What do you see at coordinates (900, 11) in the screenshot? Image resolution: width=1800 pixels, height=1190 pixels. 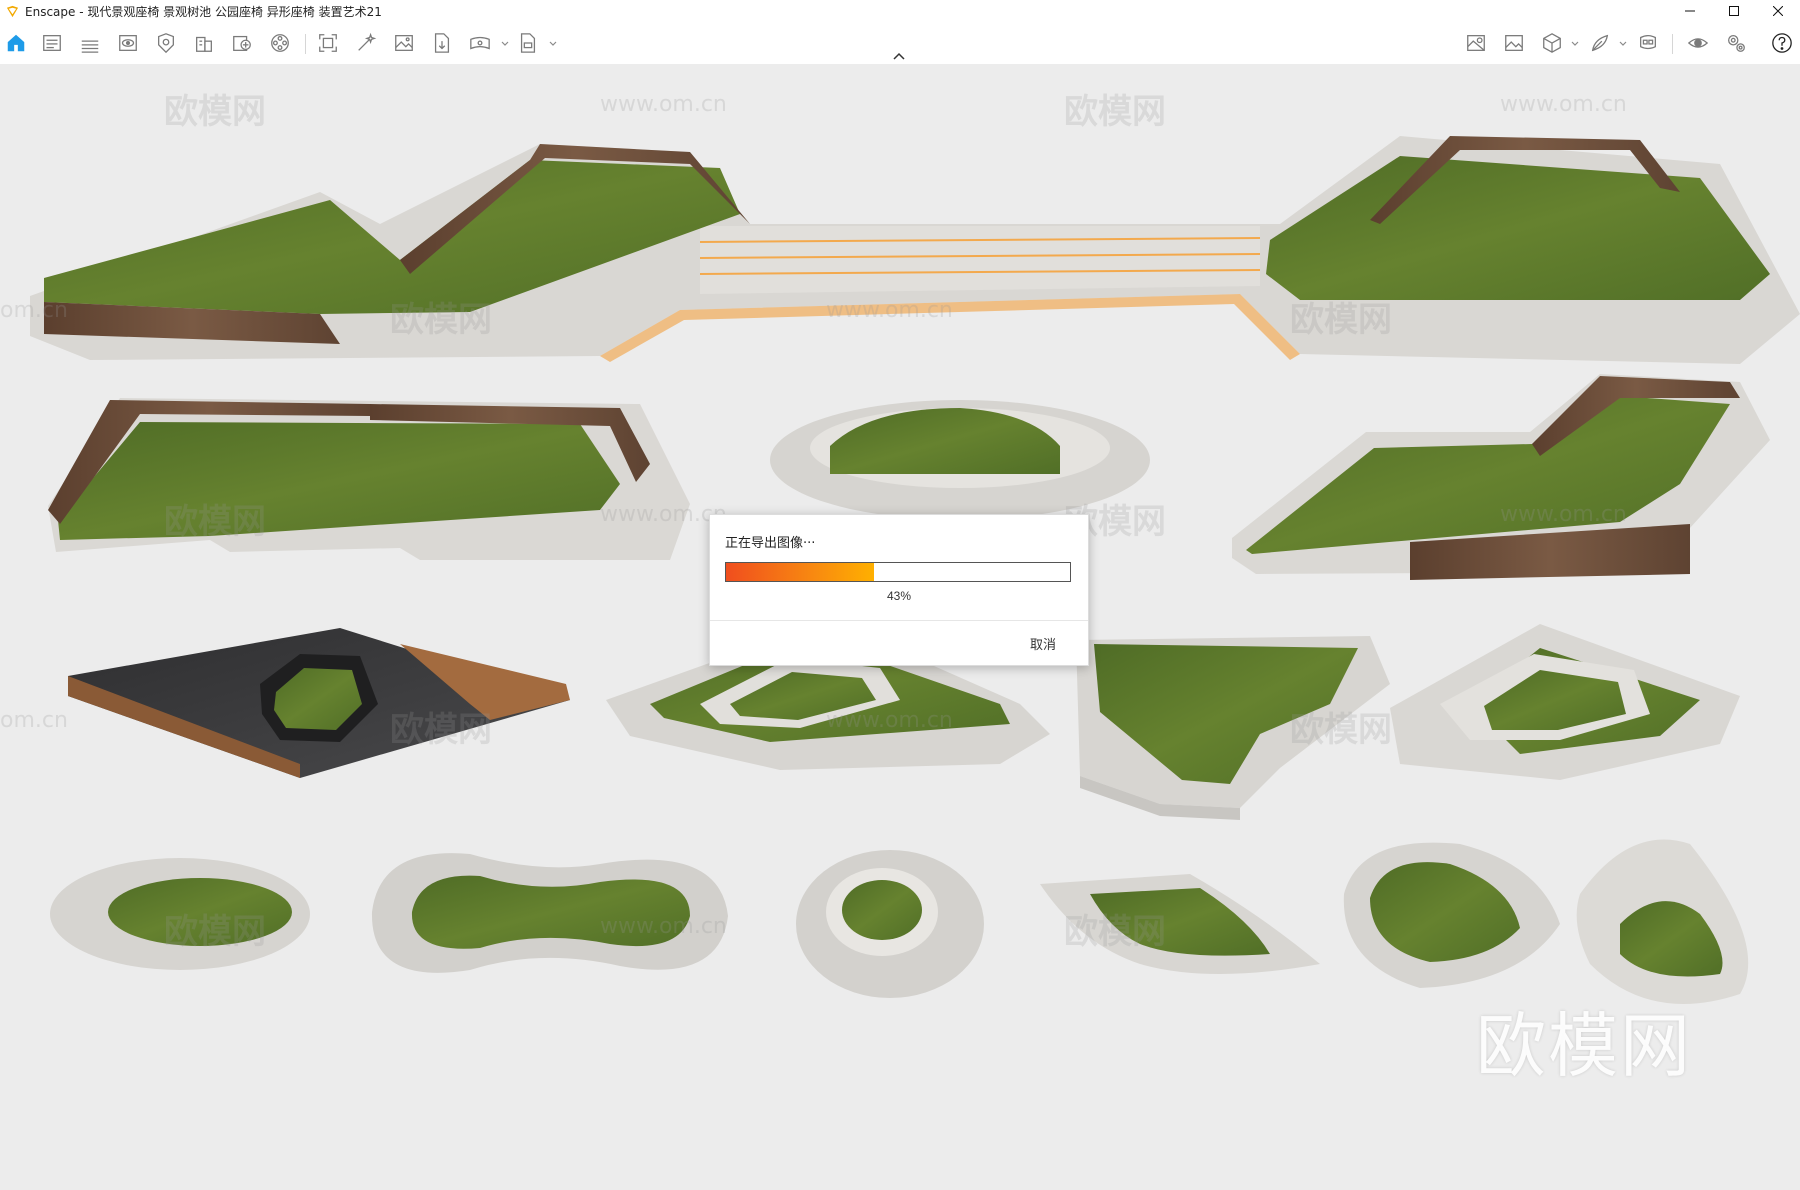 I see `title-bar: Enscape - 现代景观座椅 景观树池 公园座椅 异形座椅 装置艺术21` at bounding box center [900, 11].